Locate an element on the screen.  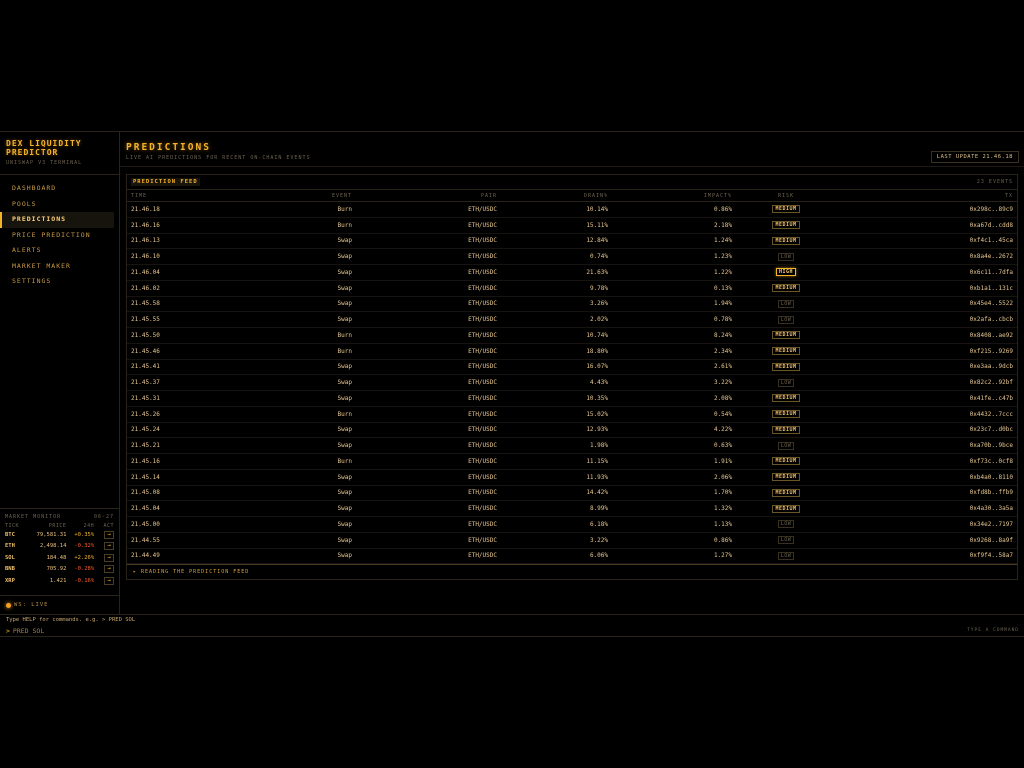
prompt-icon: > is located at coordinates (8, 631).